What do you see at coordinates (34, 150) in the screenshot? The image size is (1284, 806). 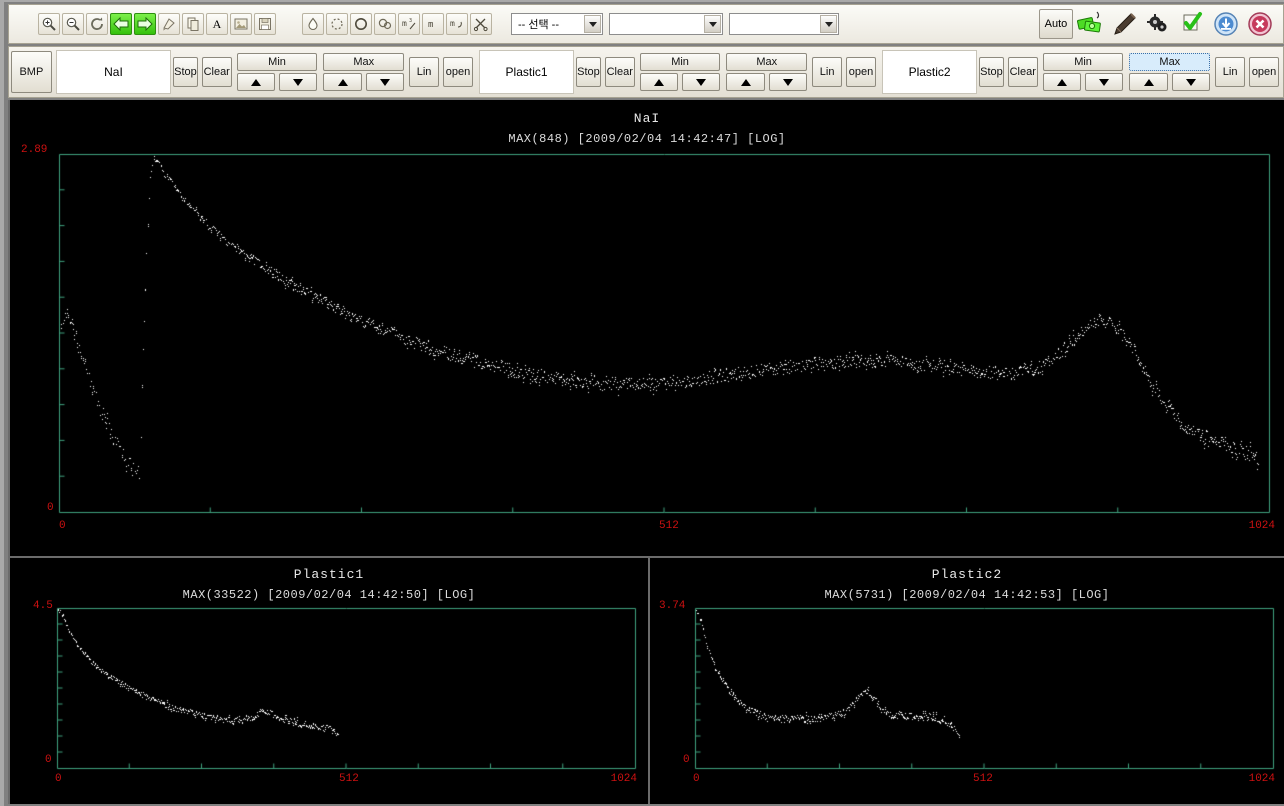 I see `y-max-label-nai: 2.89` at bounding box center [34, 150].